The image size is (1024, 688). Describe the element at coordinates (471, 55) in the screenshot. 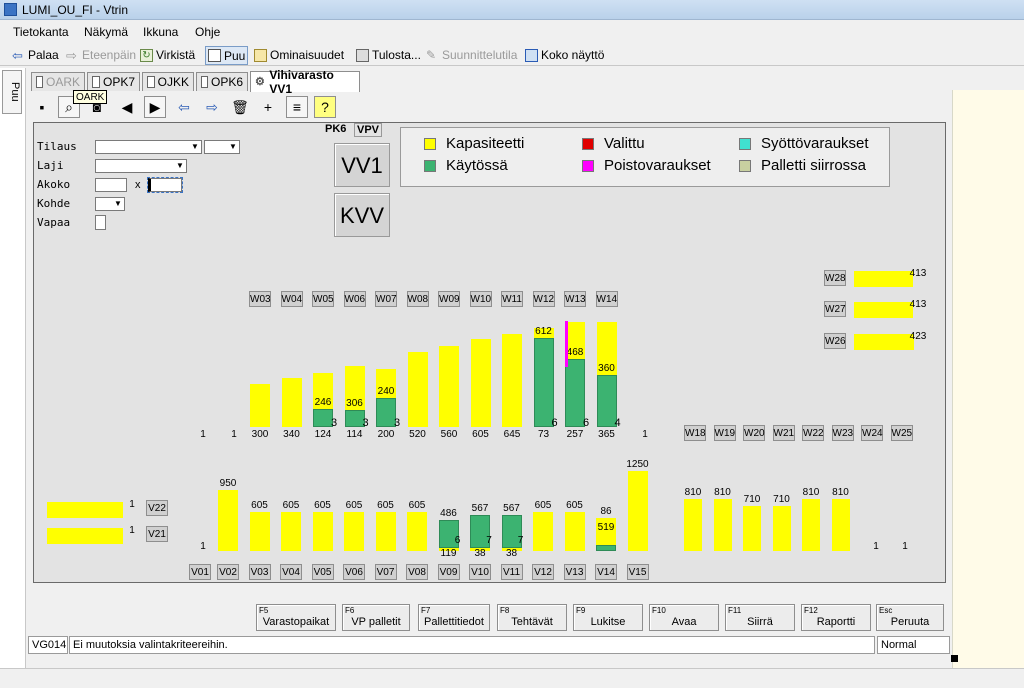

I see `design-mode-button: ✎ Suunnittelutila` at that location.